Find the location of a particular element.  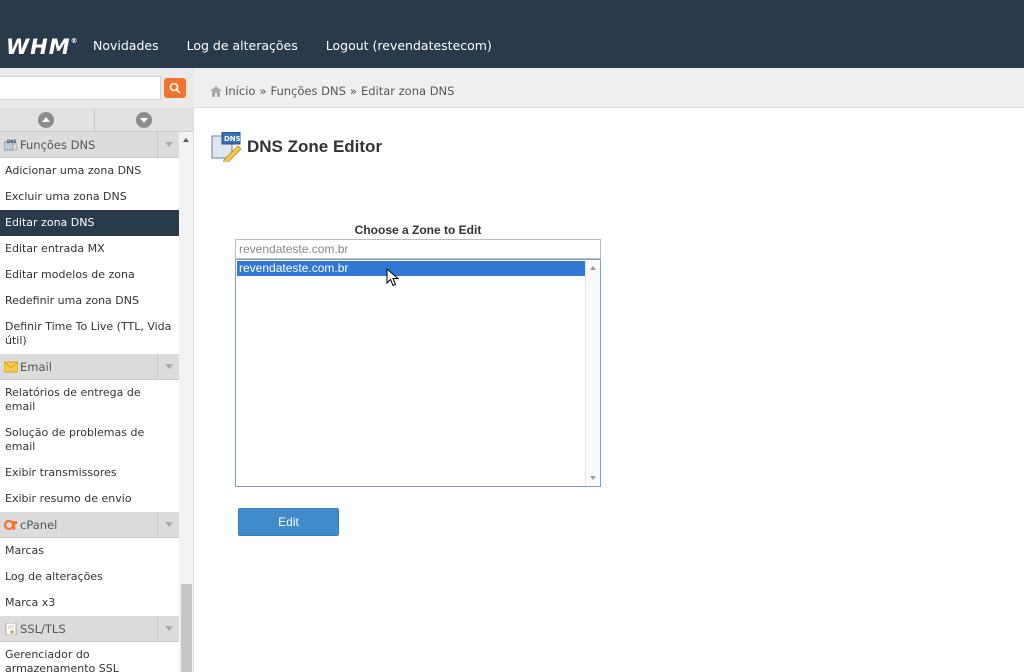

mouse-cursor-icon is located at coordinates (392, 277).